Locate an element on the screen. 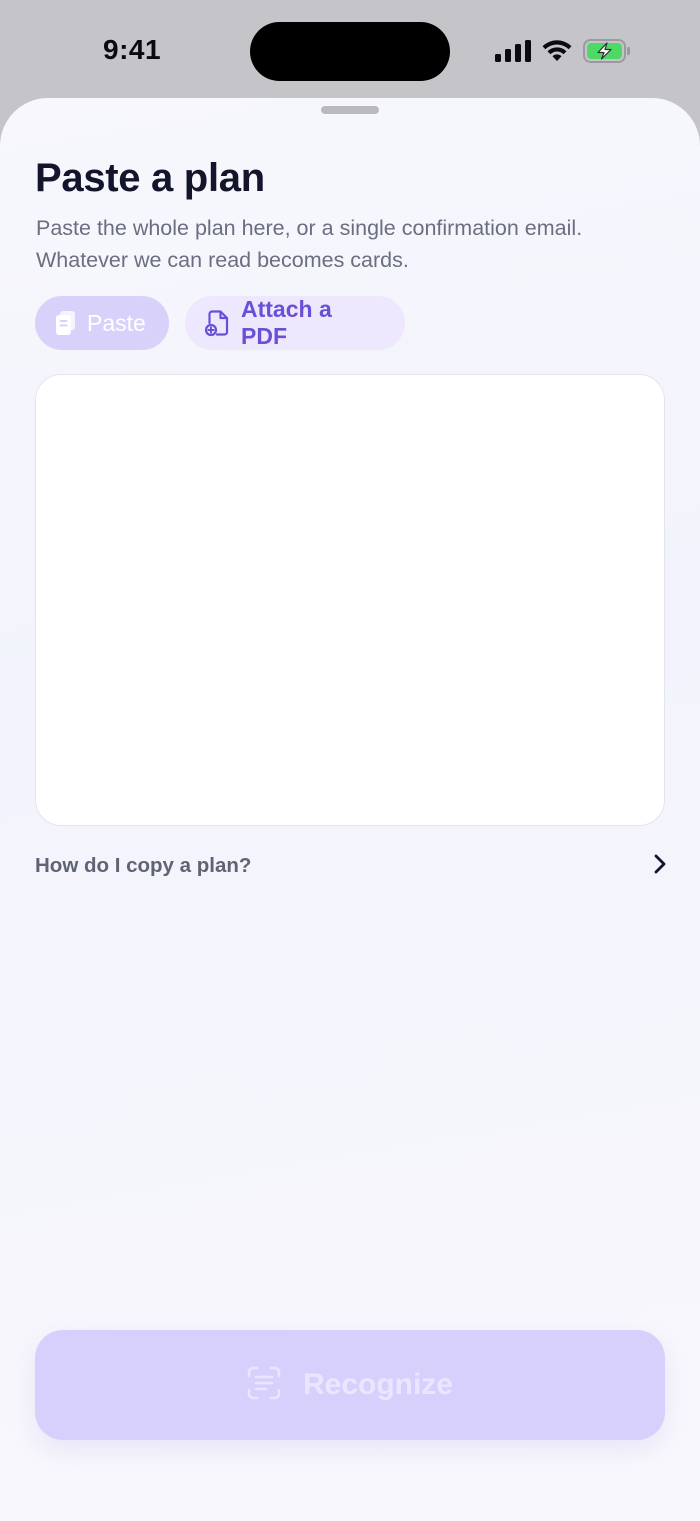  status-bar: 9:41 is located at coordinates (350, 49).